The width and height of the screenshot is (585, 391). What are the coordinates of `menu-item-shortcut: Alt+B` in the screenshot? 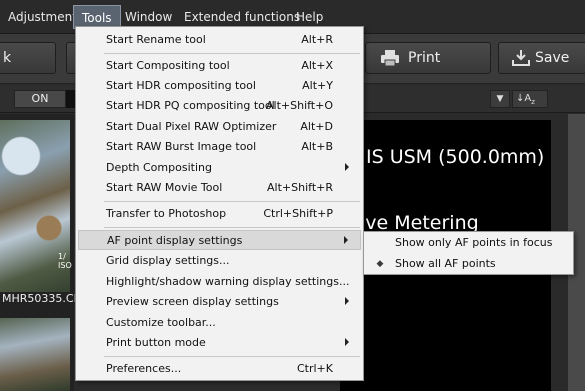 It's located at (317, 146).